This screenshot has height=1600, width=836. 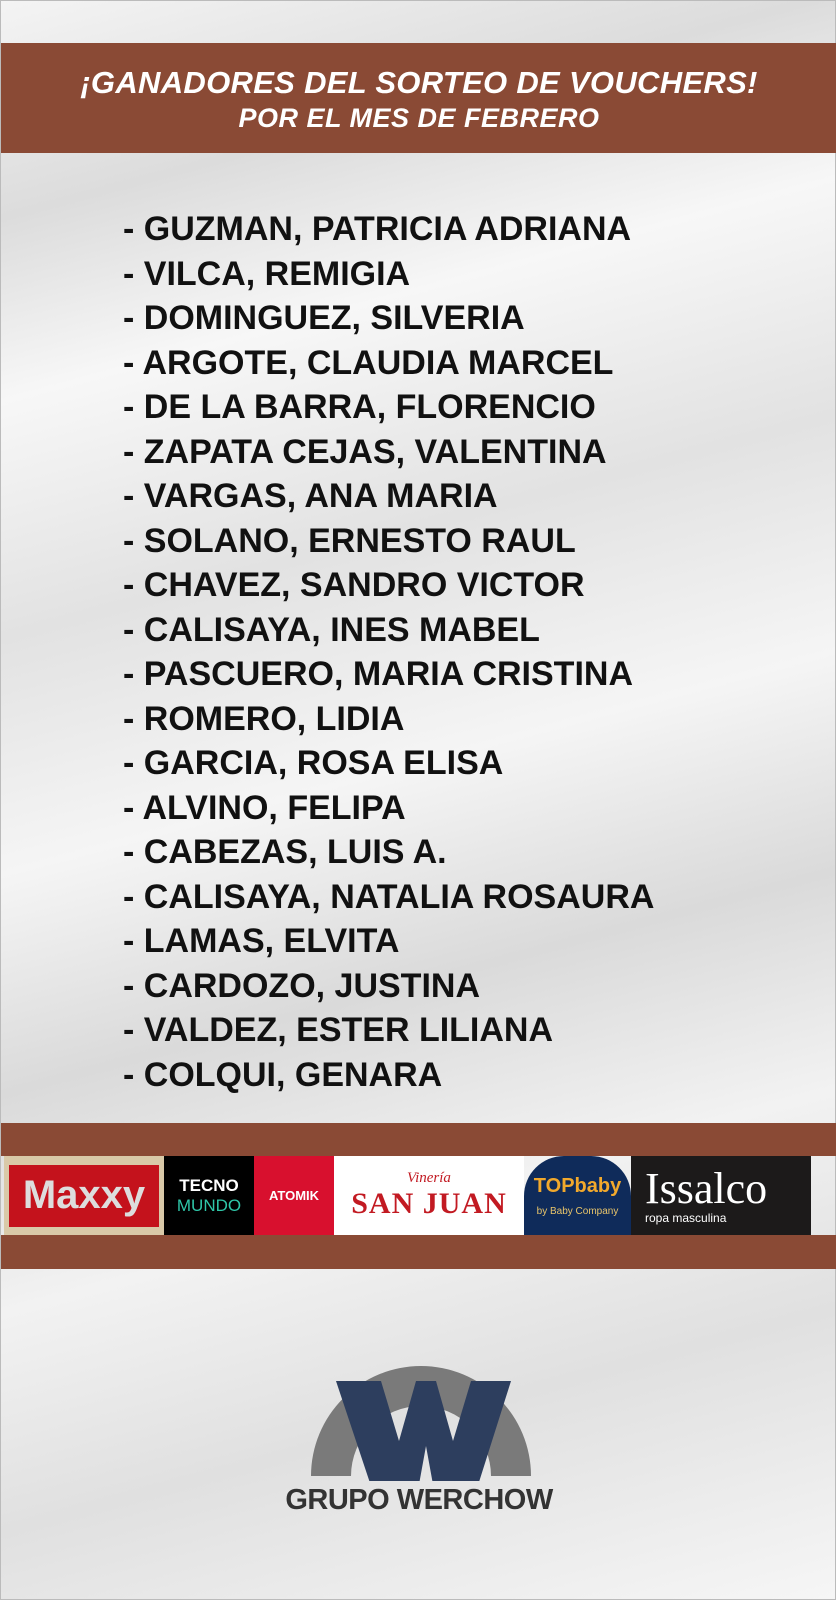 What do you see at coordinates (419, 82) in the screenshot?
I see `header-title: ¡GANADORES DEL SORTEO DE VOUCHERS!` at bounding box center [419, 82].